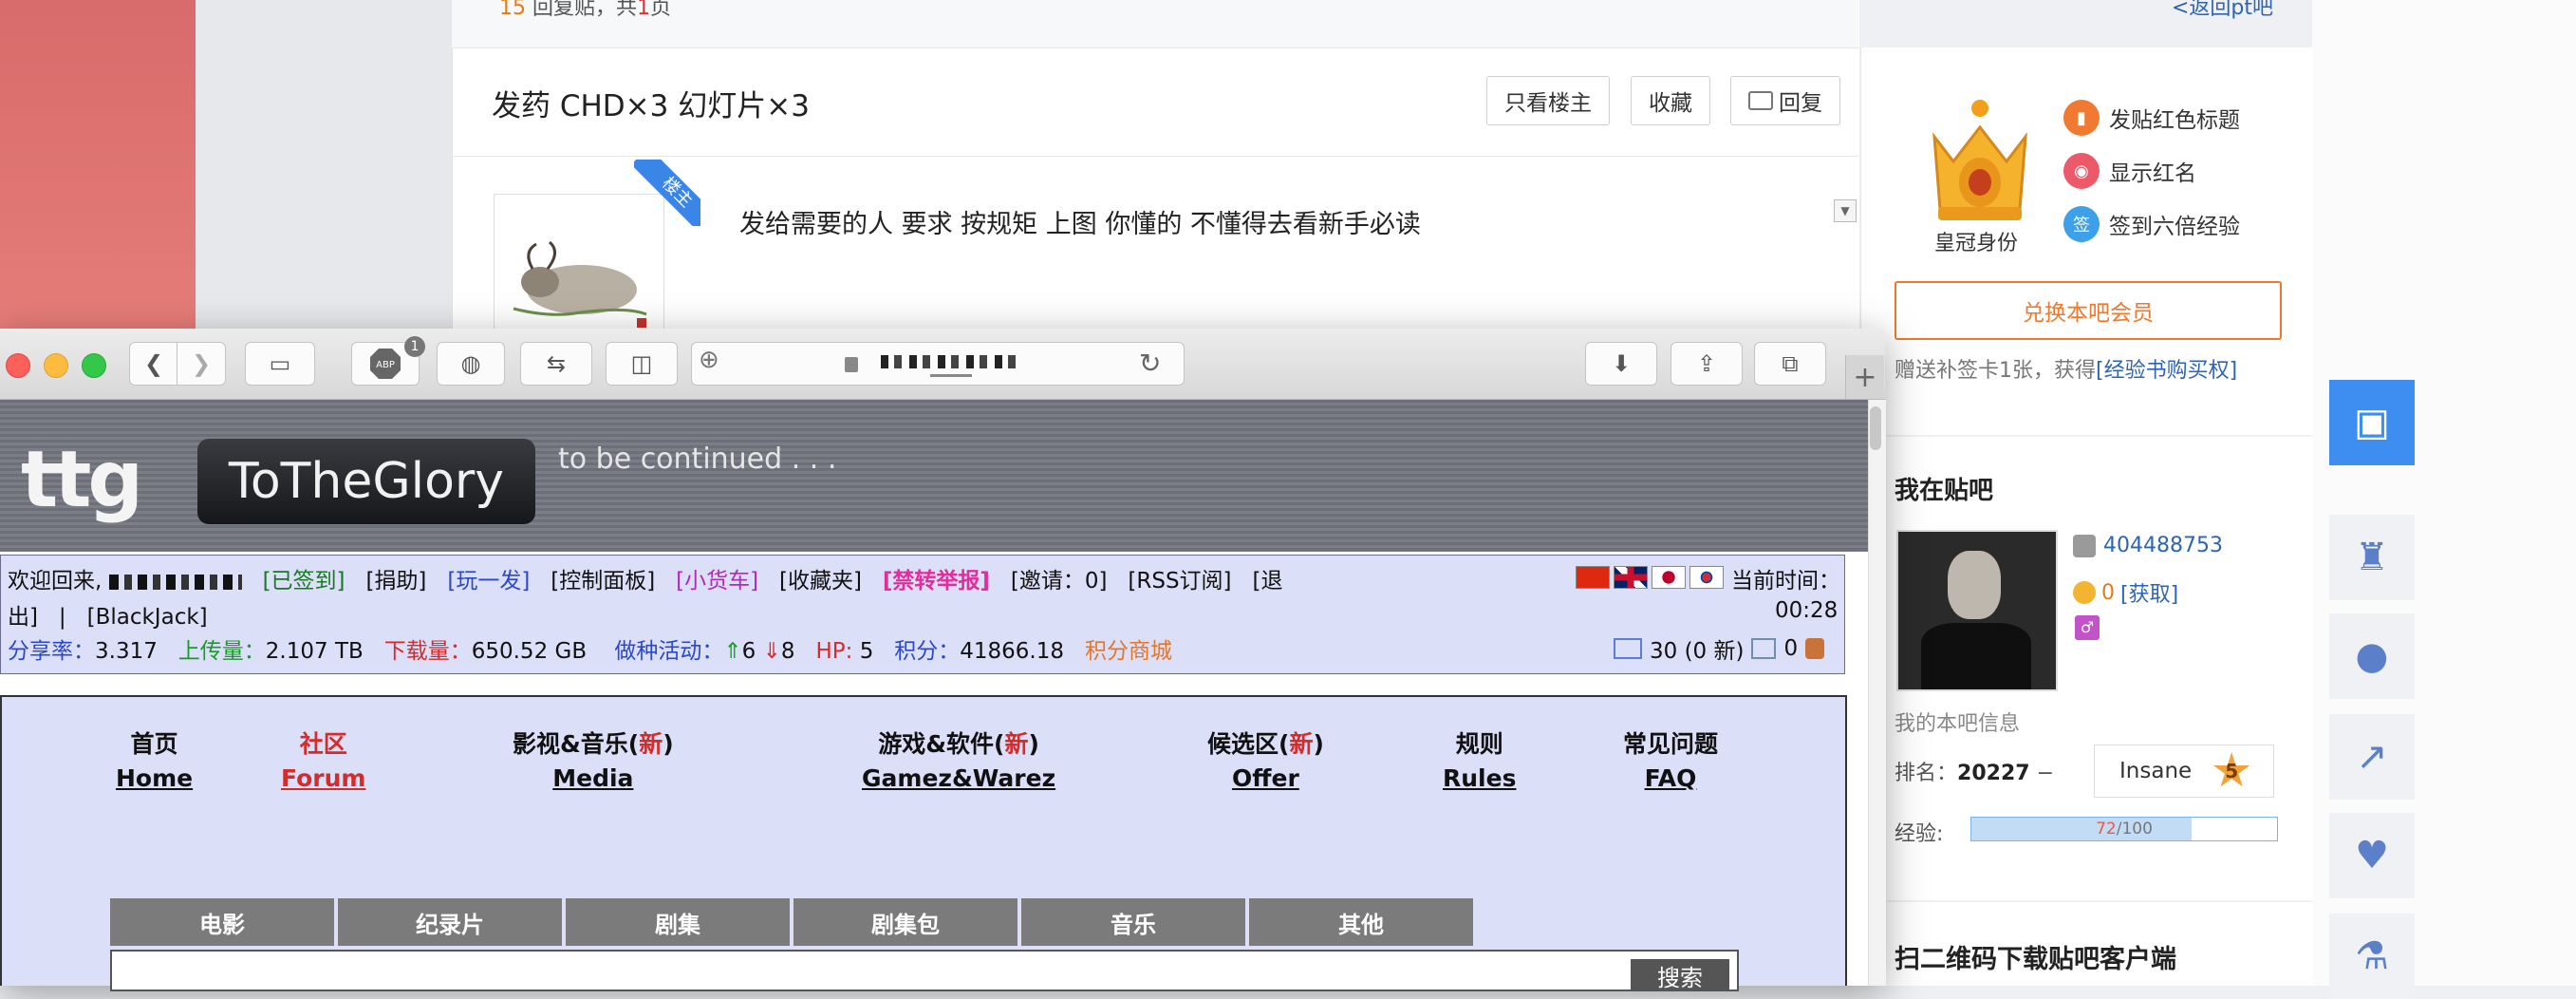 The image size is (2576, 999). I want to click on report-link: [禁转举报], so click(936, 581).